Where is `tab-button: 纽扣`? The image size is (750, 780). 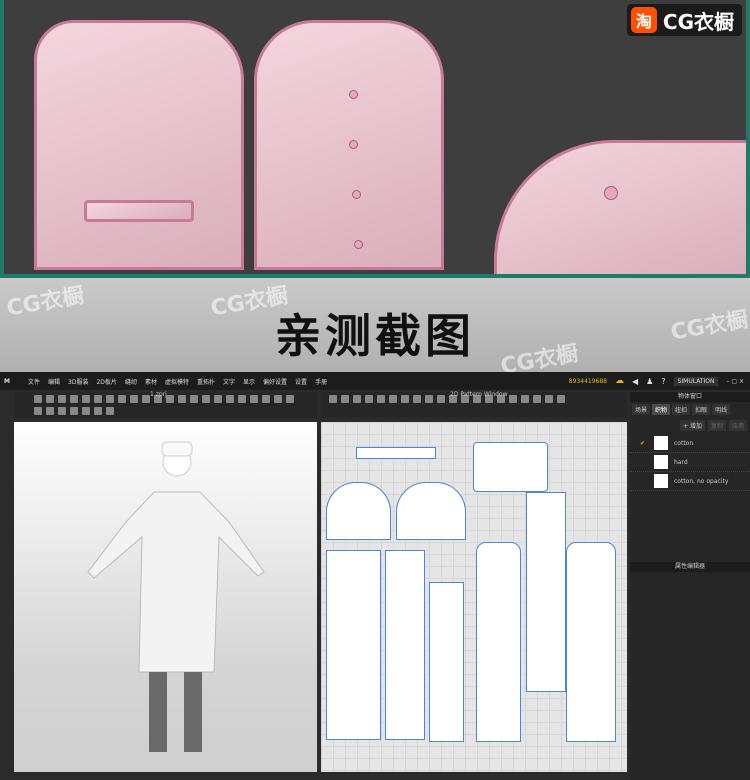 tab-button: 纽扣 is located at coordinates (681, 409).